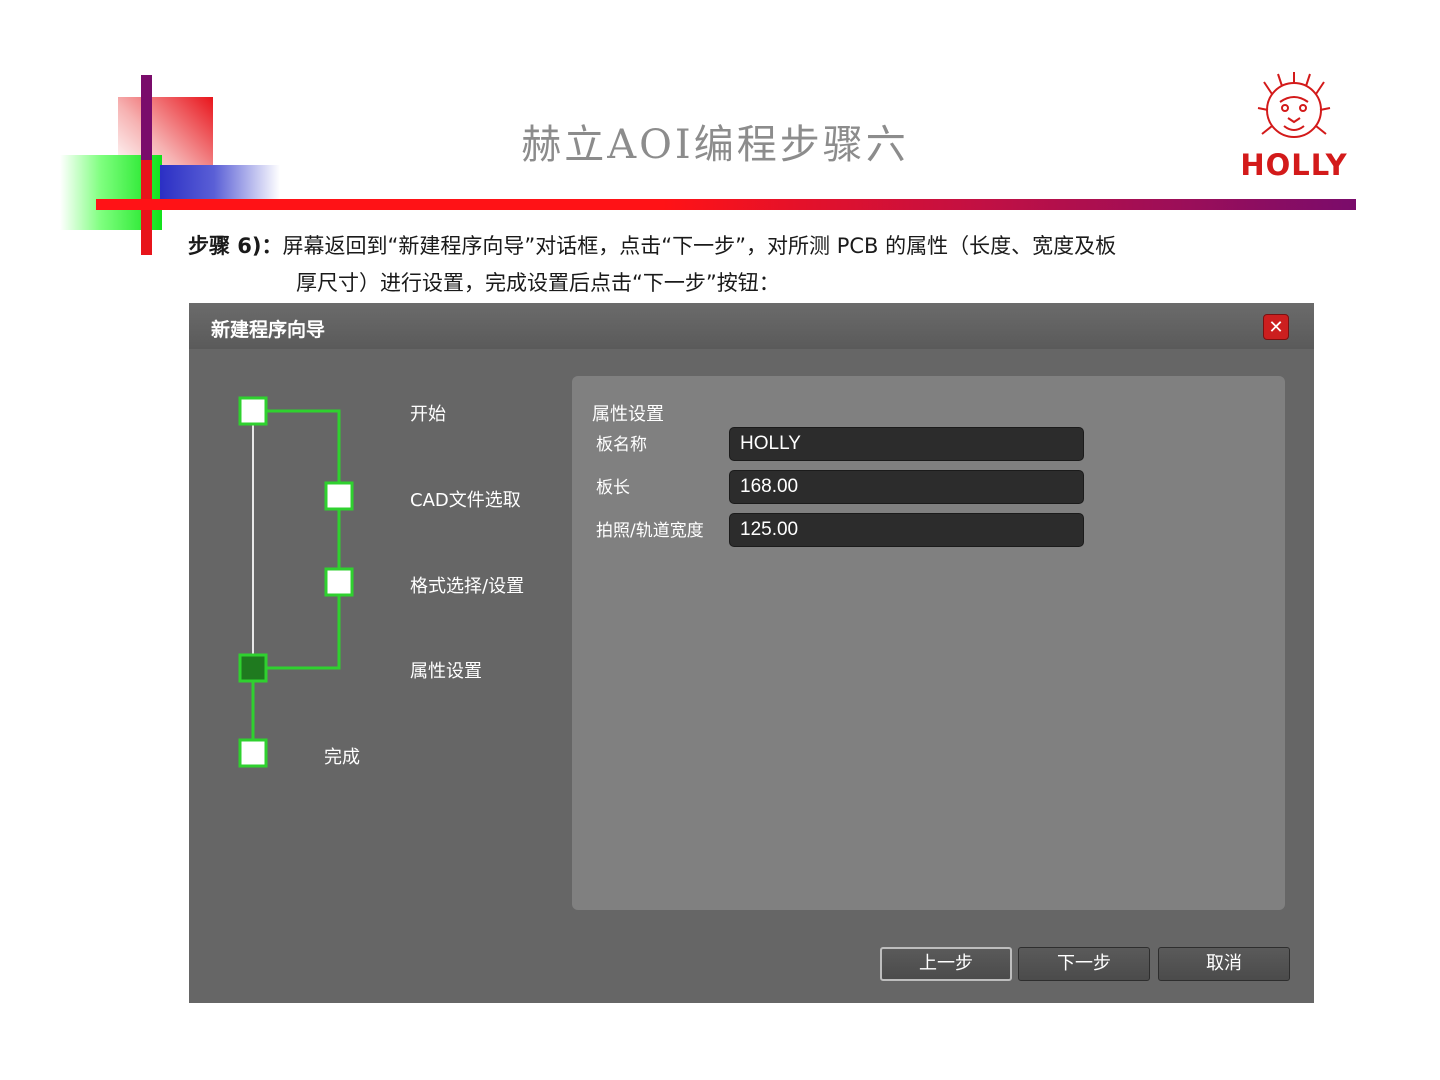 The width and height of the screenshot is (1440, 1080). What do you see at coordinates (467, 586) in the screenshot?
I see `step-label-format: 格式选择/设置` at bounding box center [467, 586].